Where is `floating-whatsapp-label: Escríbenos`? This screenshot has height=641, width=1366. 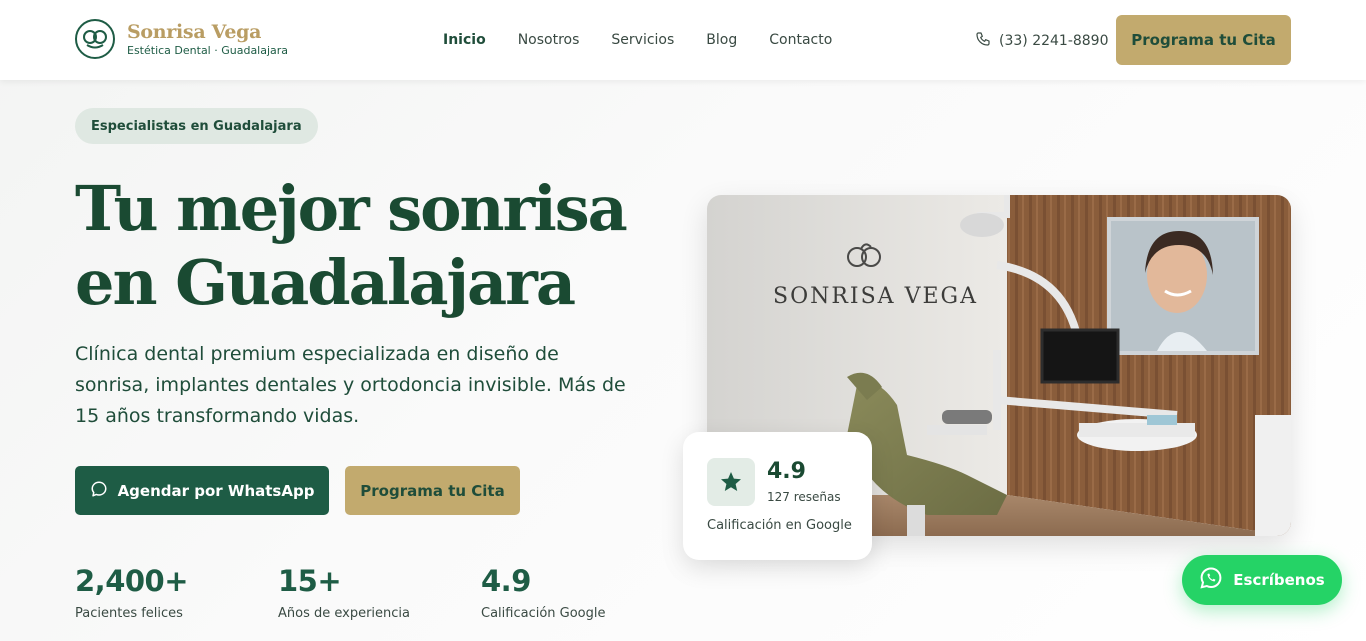
floating-whatsapp-label: Escríbenos is located at coordinates (1279, 580).